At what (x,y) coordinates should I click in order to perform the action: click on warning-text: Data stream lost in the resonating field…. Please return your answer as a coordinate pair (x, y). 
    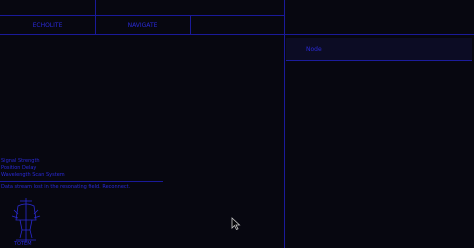
    Looking at the image, I should click on (66, 187).